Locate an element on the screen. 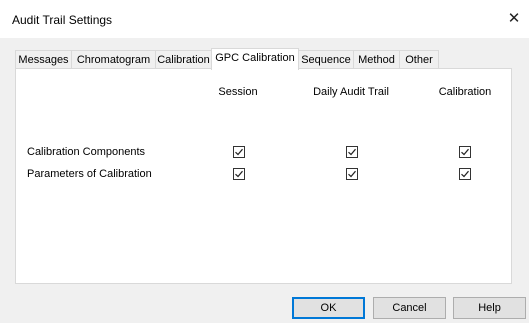 This screenshot has height=323, width=529. checkbox-calibration-components-session is located at coordinates (239, 152).